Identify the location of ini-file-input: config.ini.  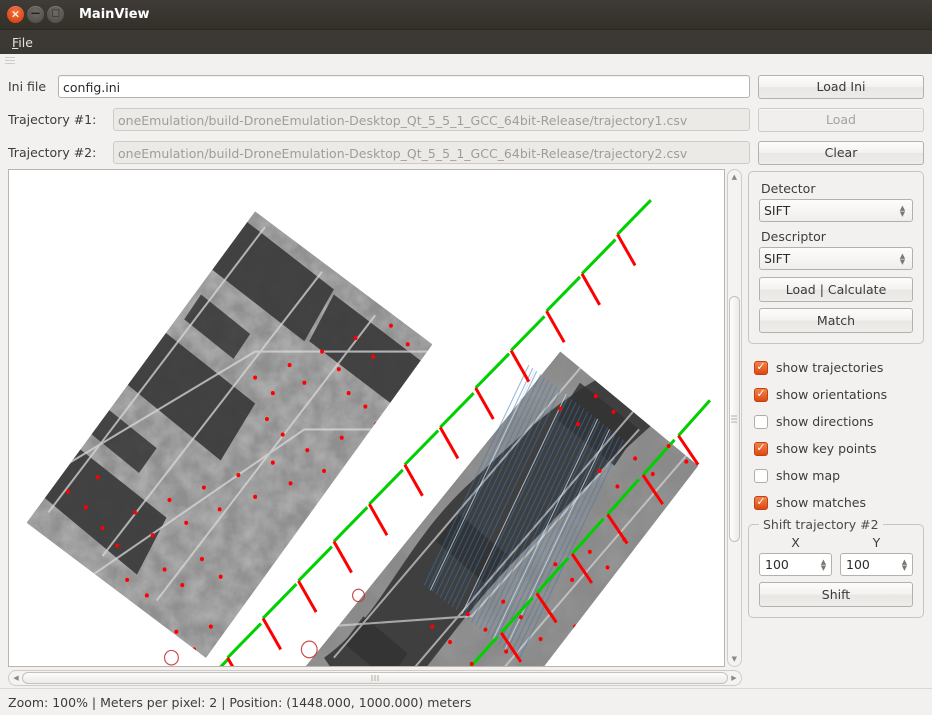
(404, 86).